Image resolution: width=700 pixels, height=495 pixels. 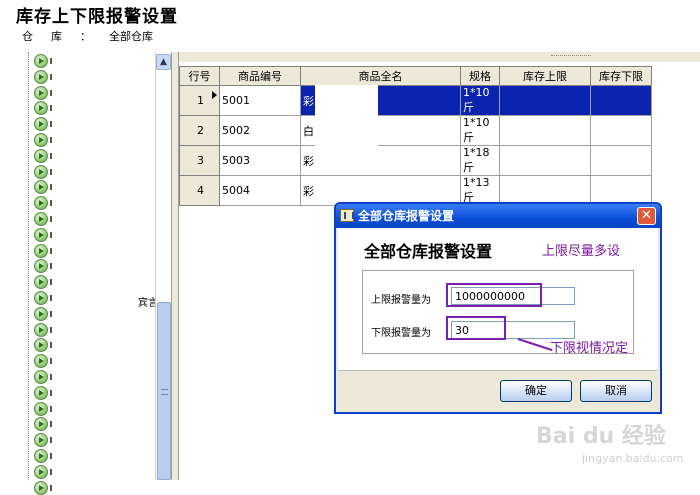 What do you see at coordinates (498, 370) in the screenshot?
I see `dialog-divider` at bounding box center [498, 370].